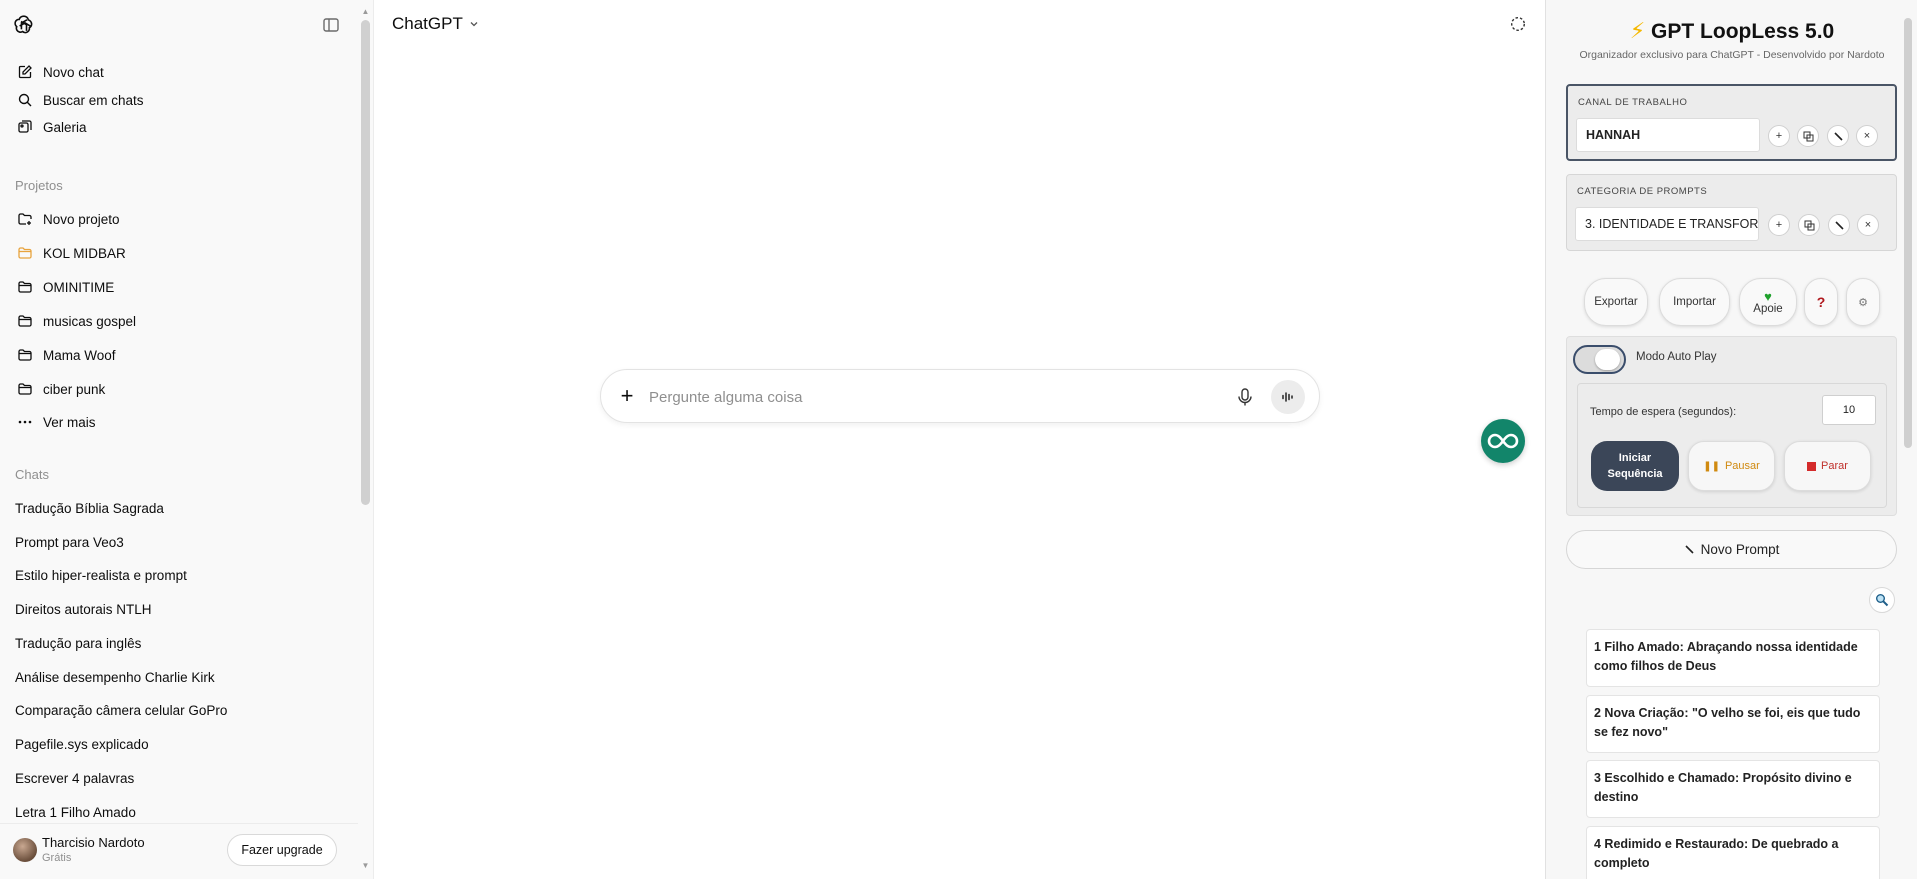  Describe the element at coordinates (331, 25) in the screenshot. I see `sidebar-toggle-icon` at that location.